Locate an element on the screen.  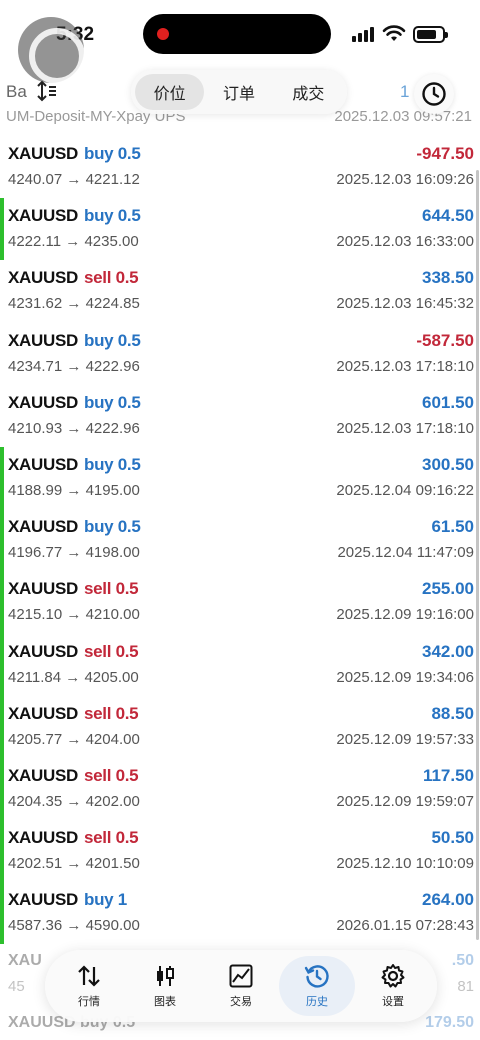
trade-time: 2025.12.10 10:10:09 is located at coordinates (405, 864).